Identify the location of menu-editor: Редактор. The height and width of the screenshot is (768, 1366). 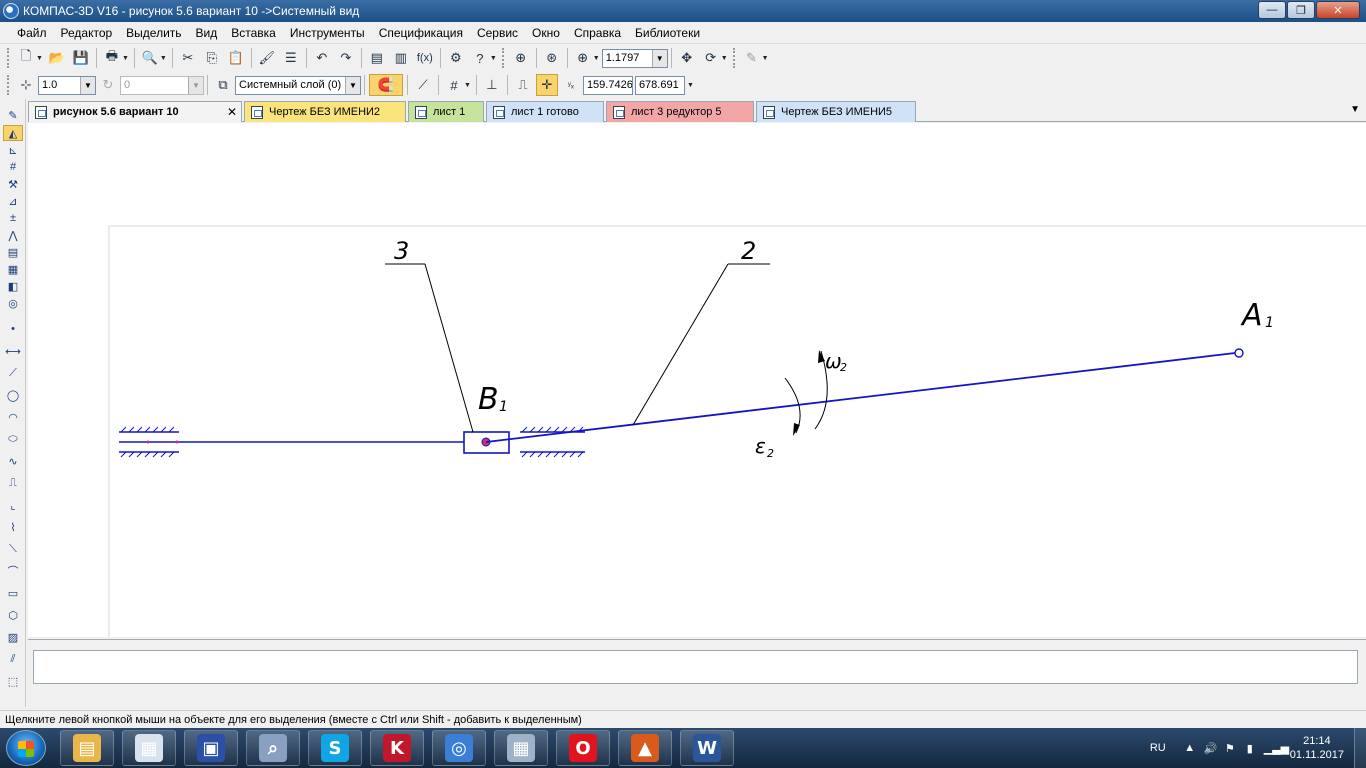
(87, 33).